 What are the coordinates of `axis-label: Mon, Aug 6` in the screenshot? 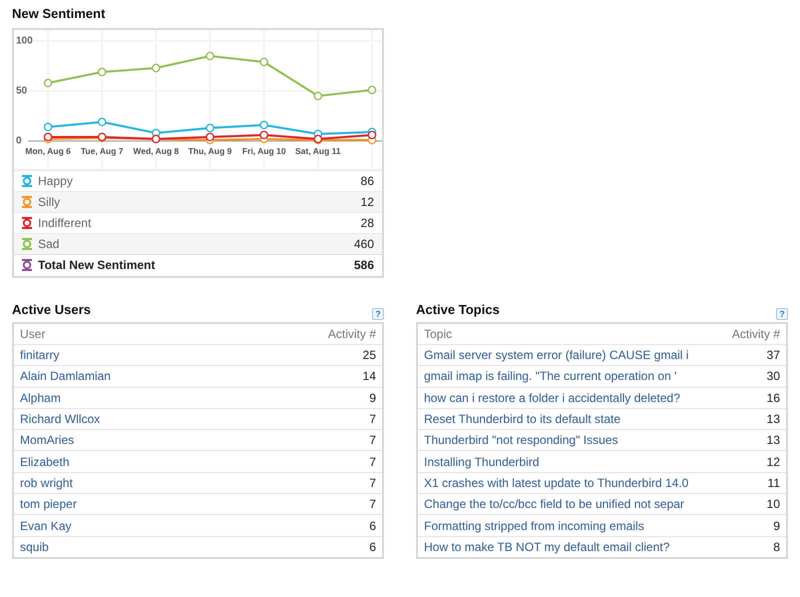 It's located at (48, 151).